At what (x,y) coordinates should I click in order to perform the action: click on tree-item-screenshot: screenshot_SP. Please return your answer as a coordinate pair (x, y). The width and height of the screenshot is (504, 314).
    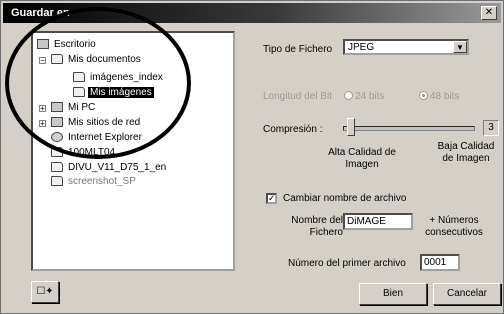
    Looking at the image, I should click on (94, 182).